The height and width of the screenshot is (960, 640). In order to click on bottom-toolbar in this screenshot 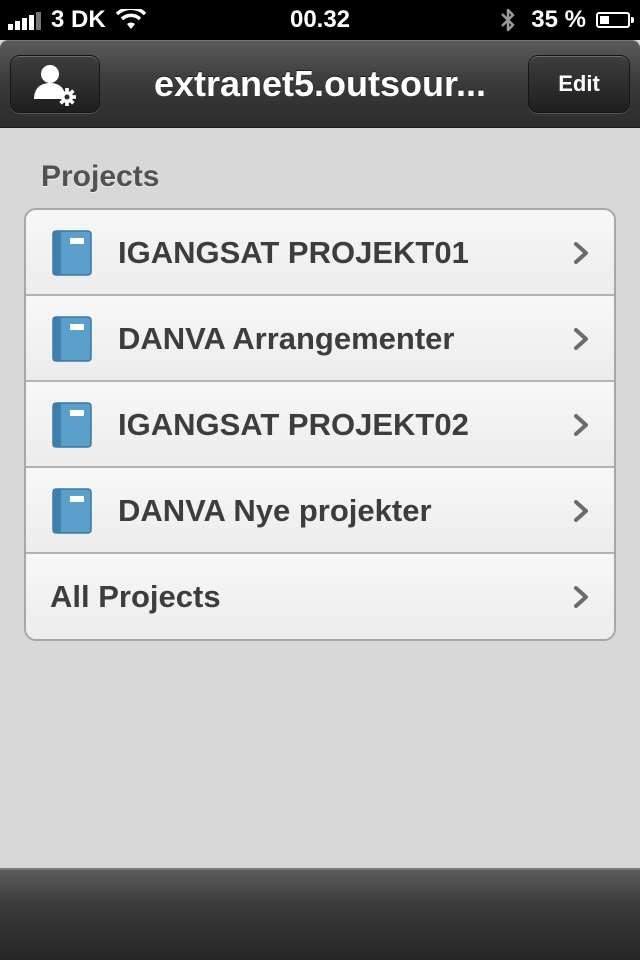, I will do `click(320, 914)`.